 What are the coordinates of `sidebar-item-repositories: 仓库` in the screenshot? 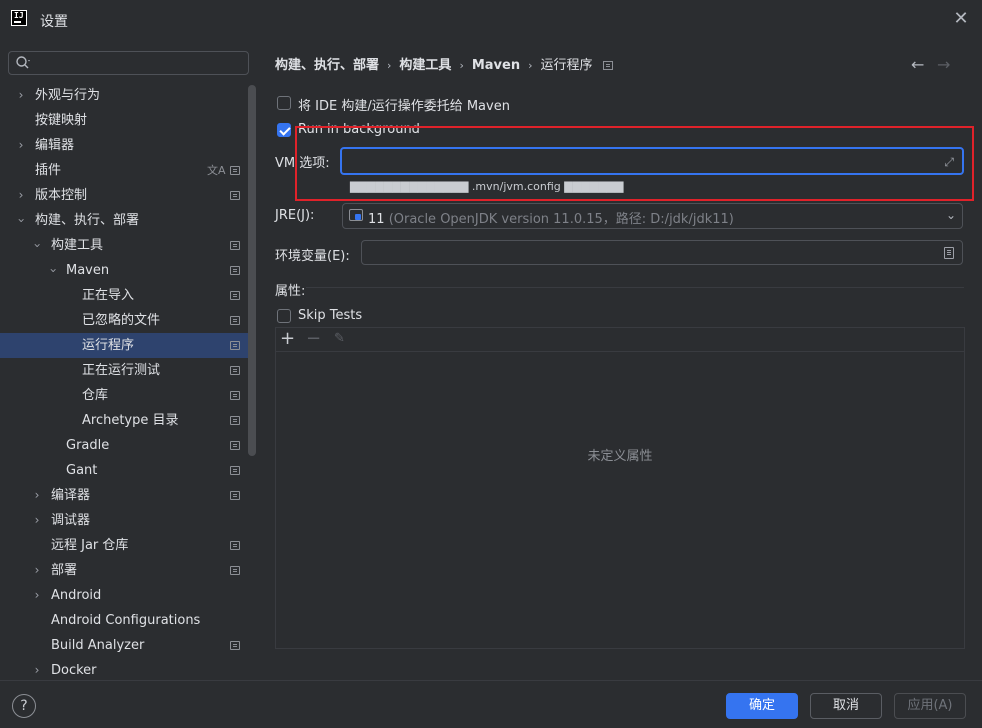 It's located at (128, 395).